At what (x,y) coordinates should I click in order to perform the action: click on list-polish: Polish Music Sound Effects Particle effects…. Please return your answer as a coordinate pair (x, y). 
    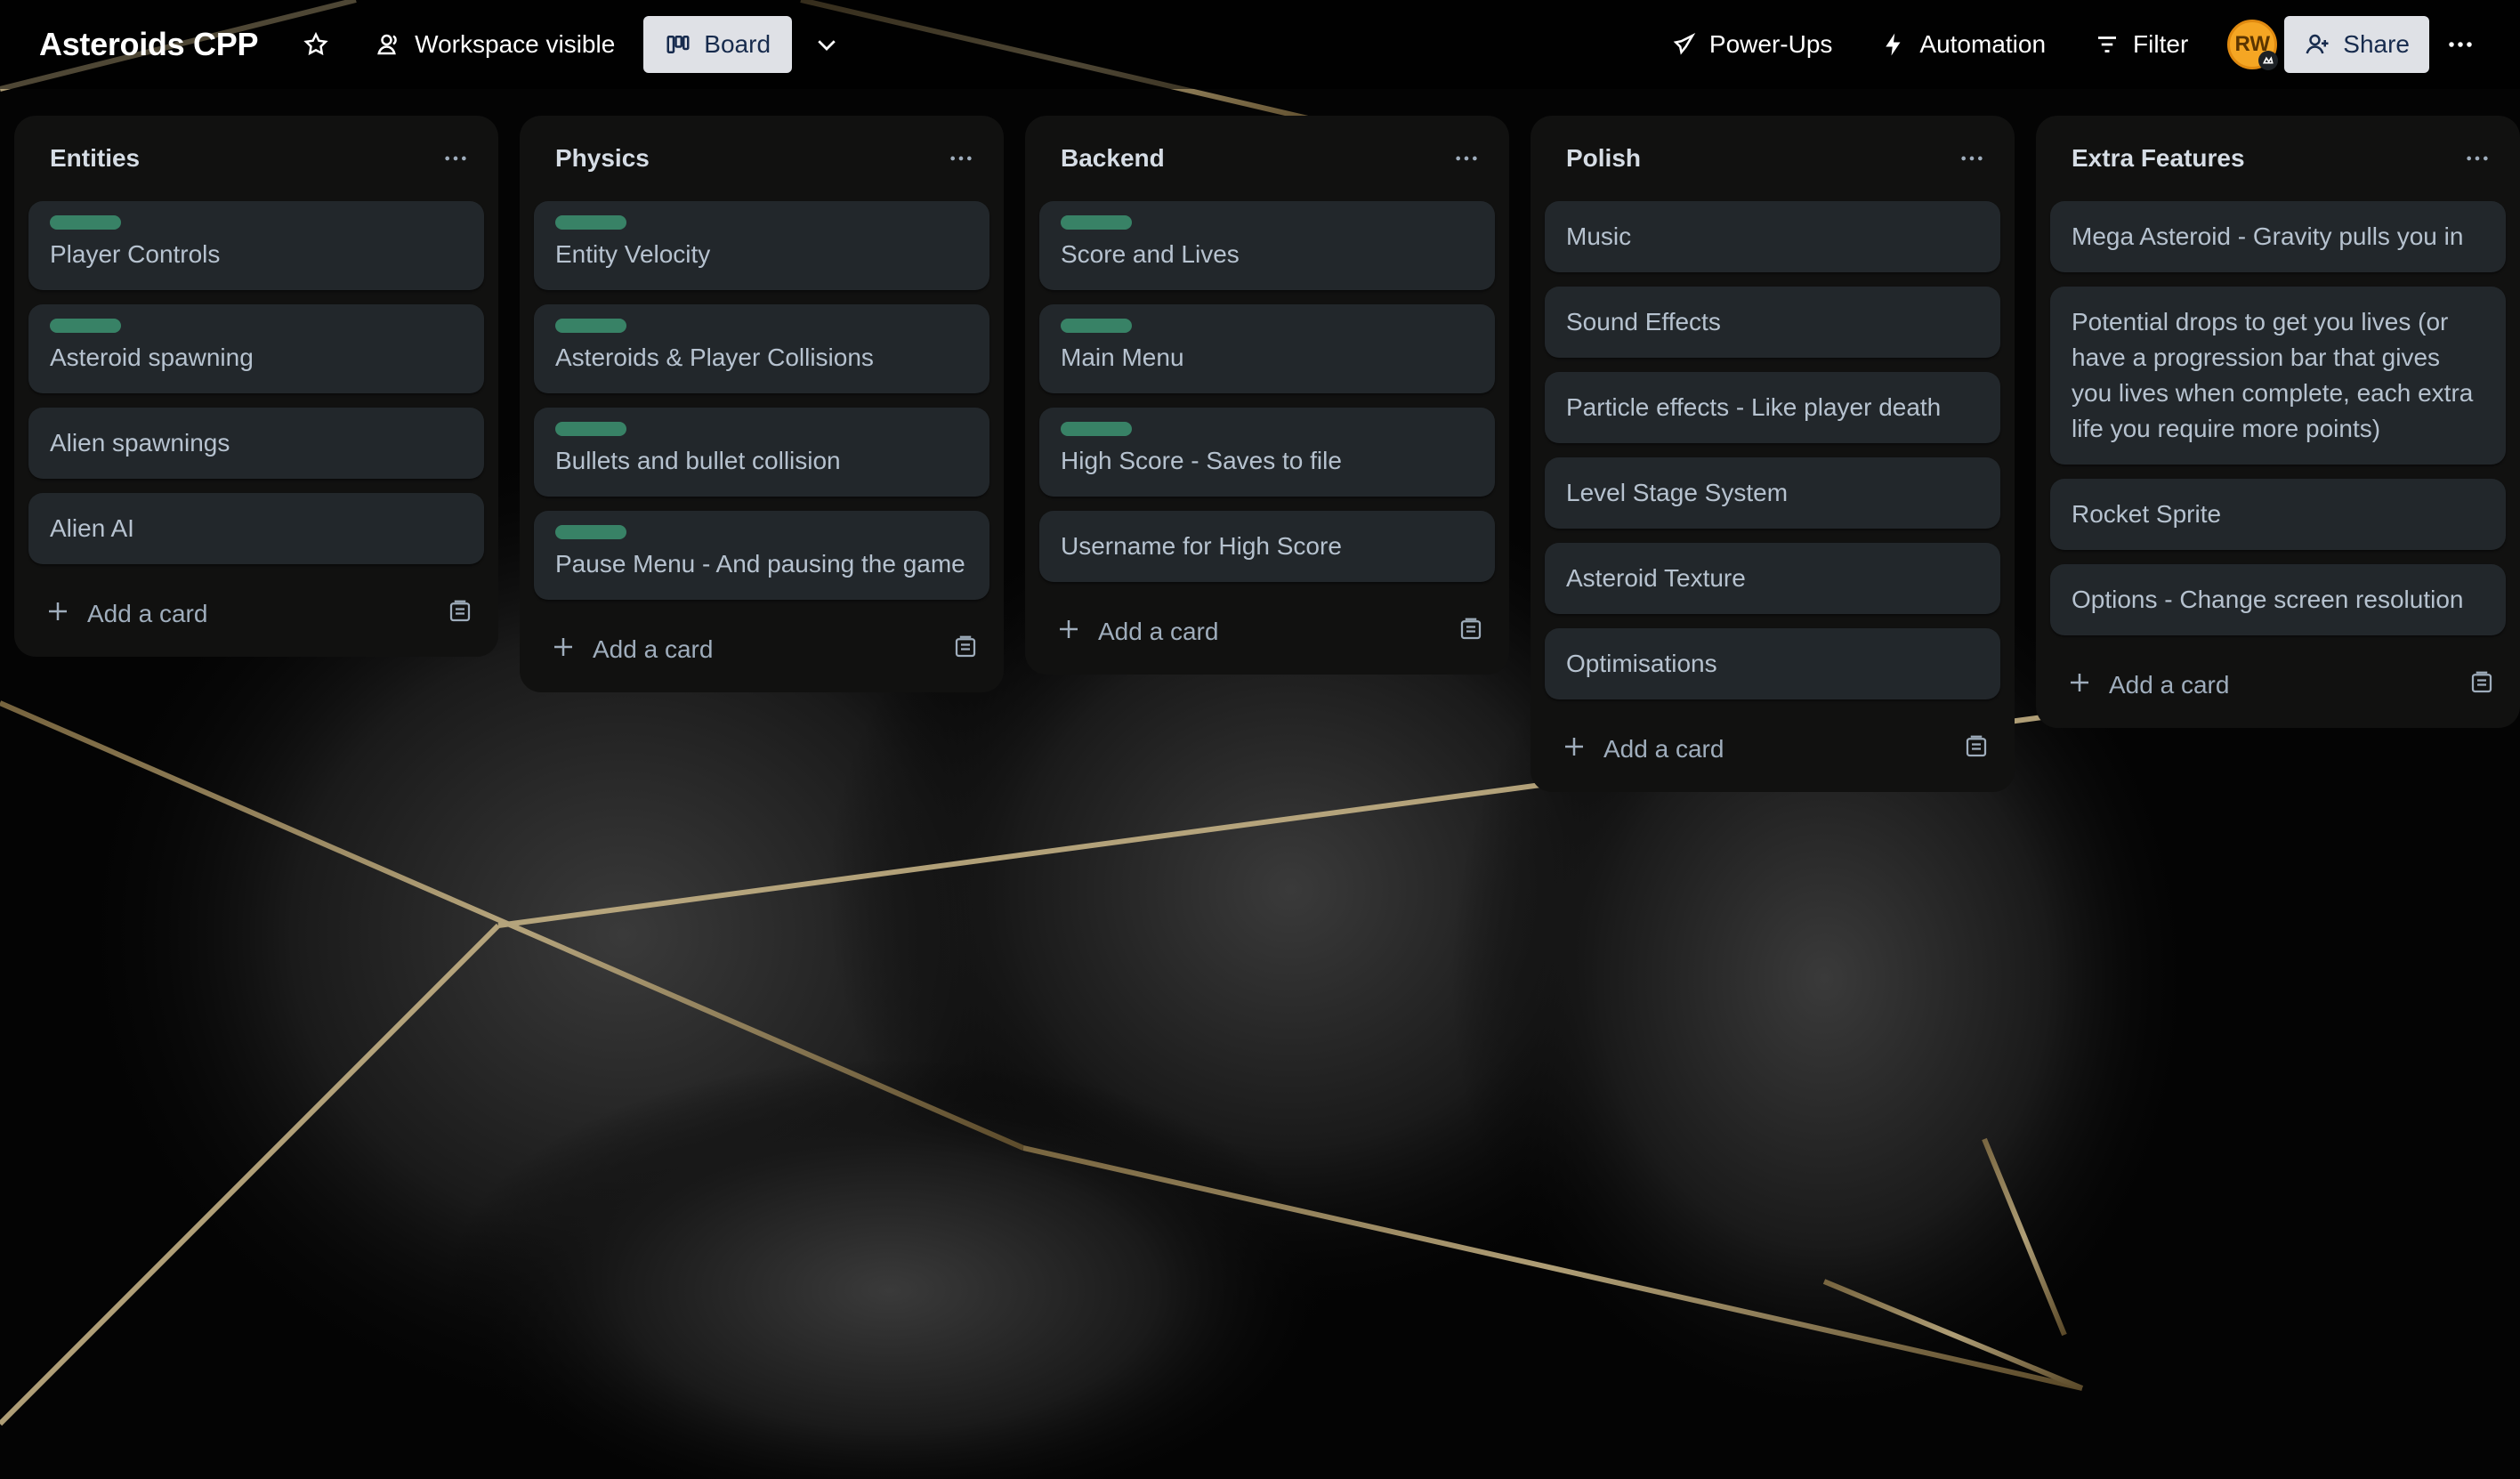
    Looking at the image, I should click on (1773, 454).